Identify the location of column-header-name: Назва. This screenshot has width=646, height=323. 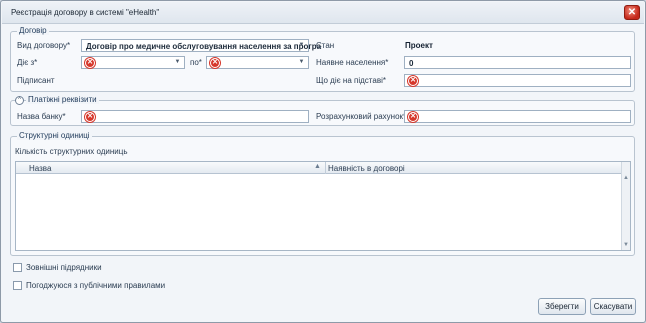
(40, 168).